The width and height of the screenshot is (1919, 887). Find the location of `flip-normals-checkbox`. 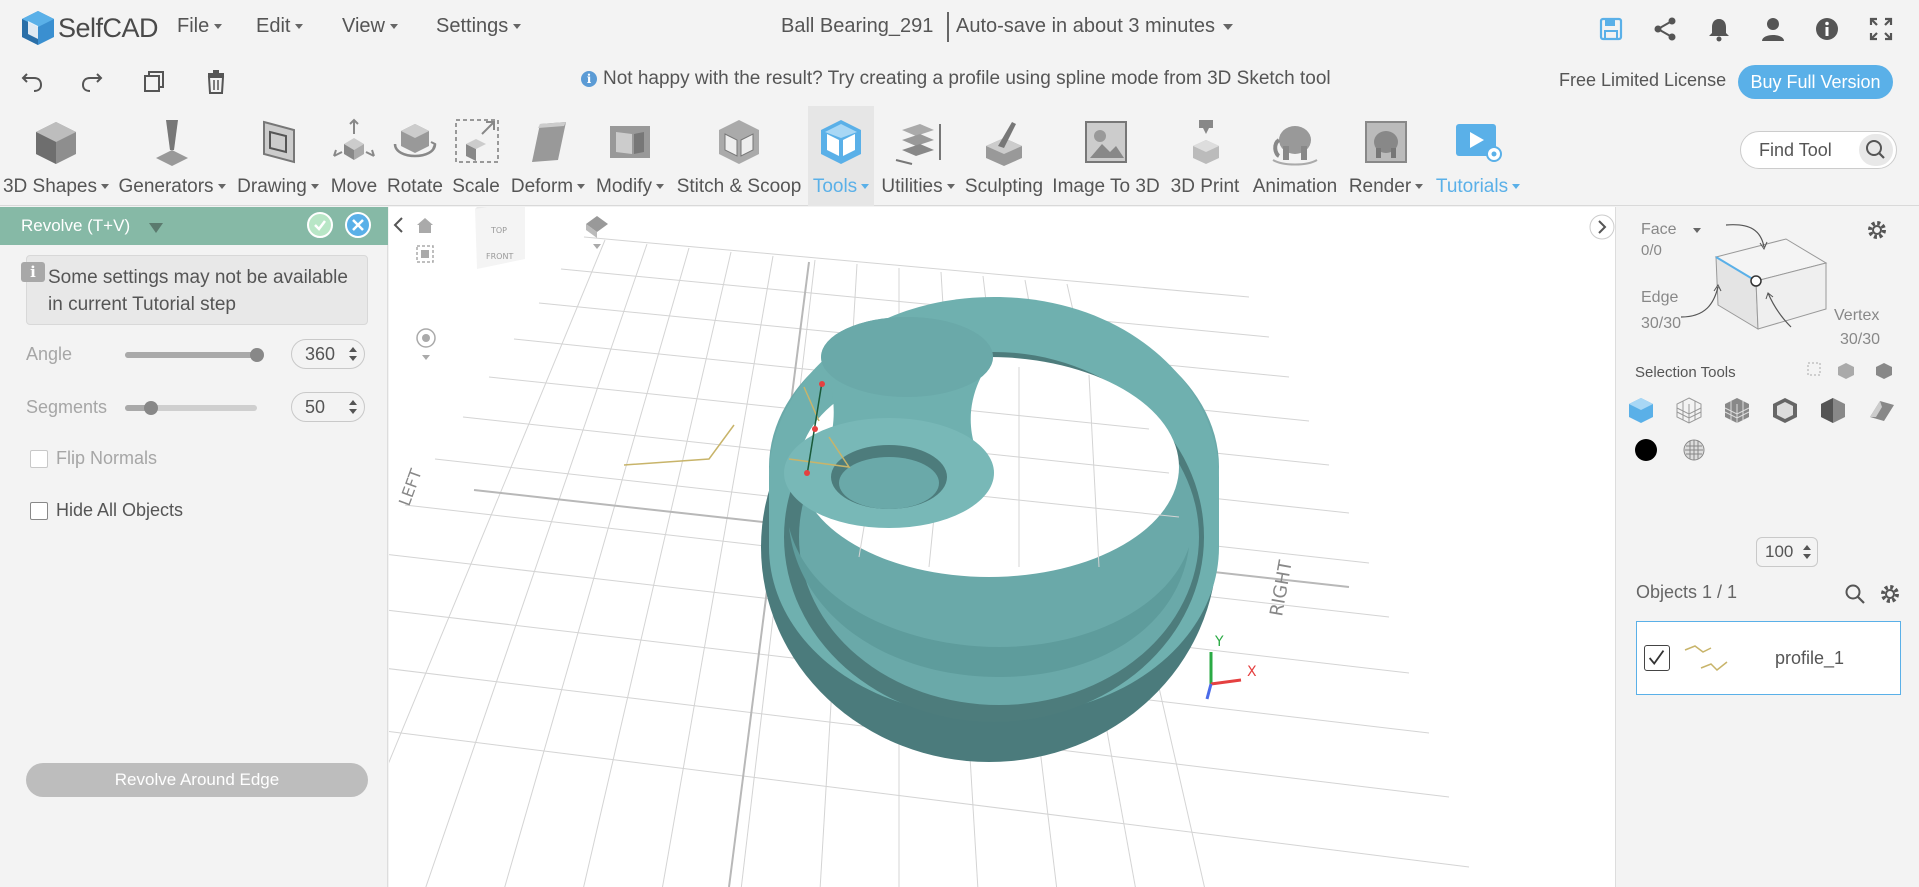

flip-normals-checkbox is located at coordinates (39, 459).